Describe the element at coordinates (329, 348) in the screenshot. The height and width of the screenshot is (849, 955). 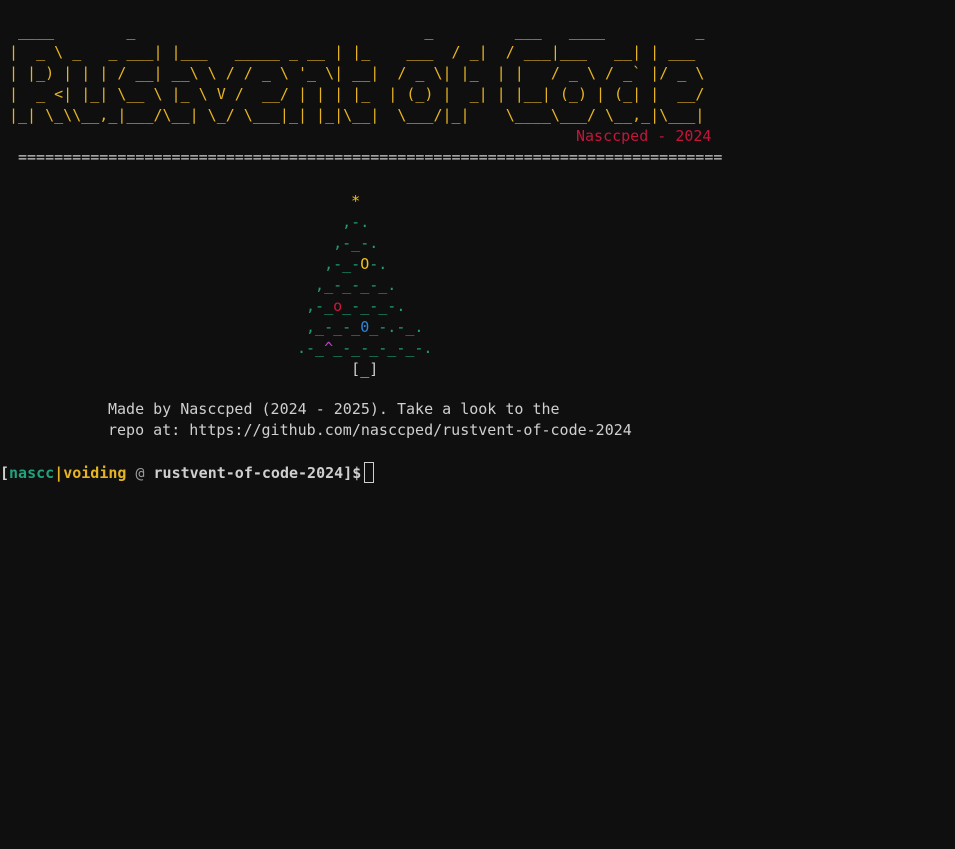
I see `tree-ornament: ^` at that location.